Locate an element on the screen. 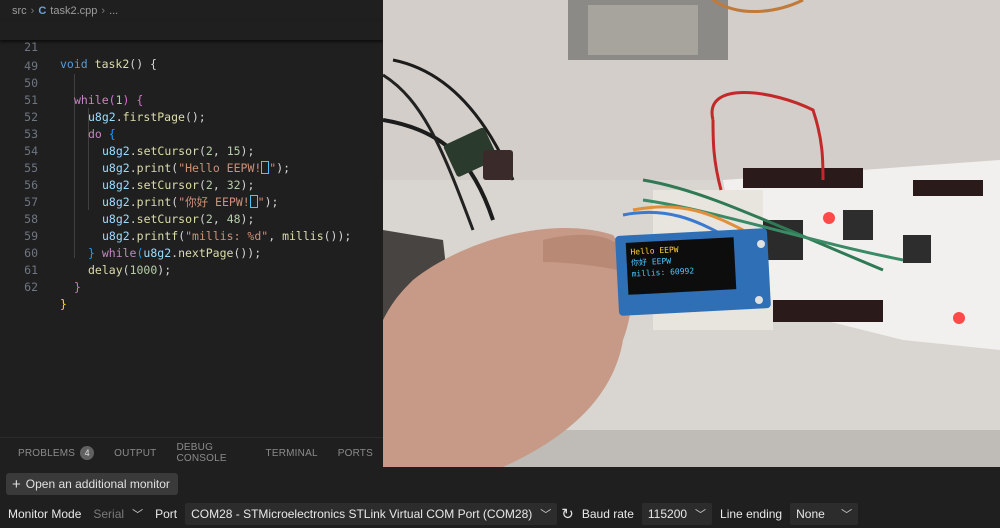  tab-output: OUTPUT is located at coordinates (135, 453).